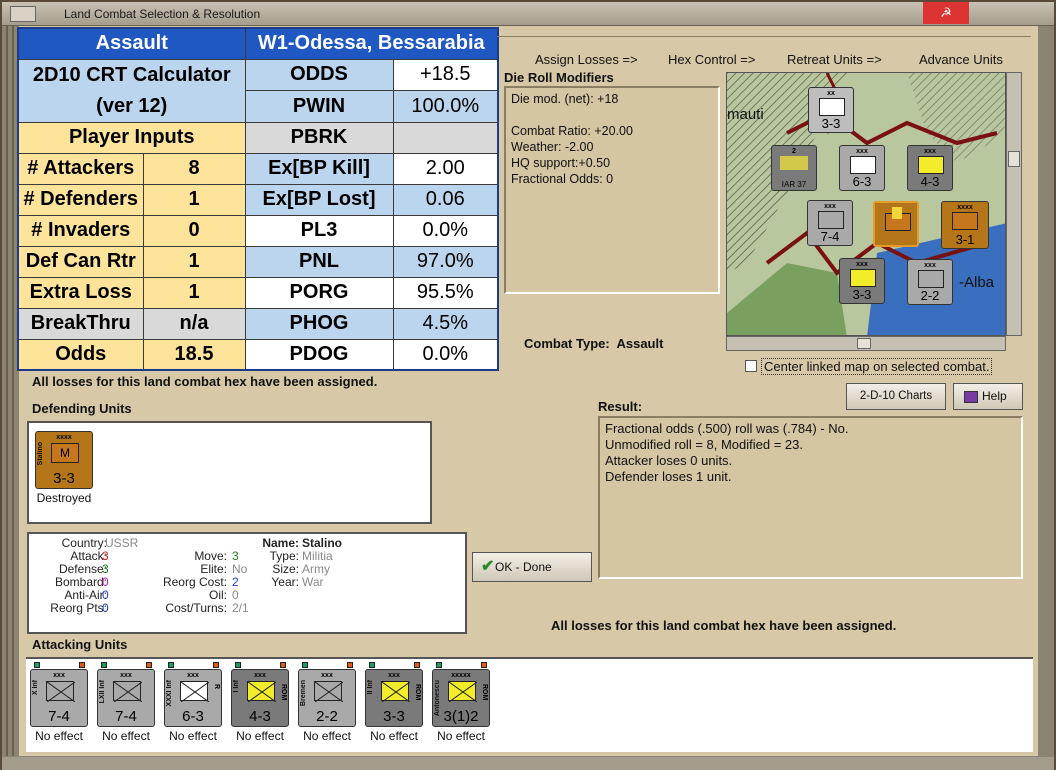 The height and width of the screenshot is (770, 1056). I want to click on crt-out-value: +18.5, so click(445, 74).